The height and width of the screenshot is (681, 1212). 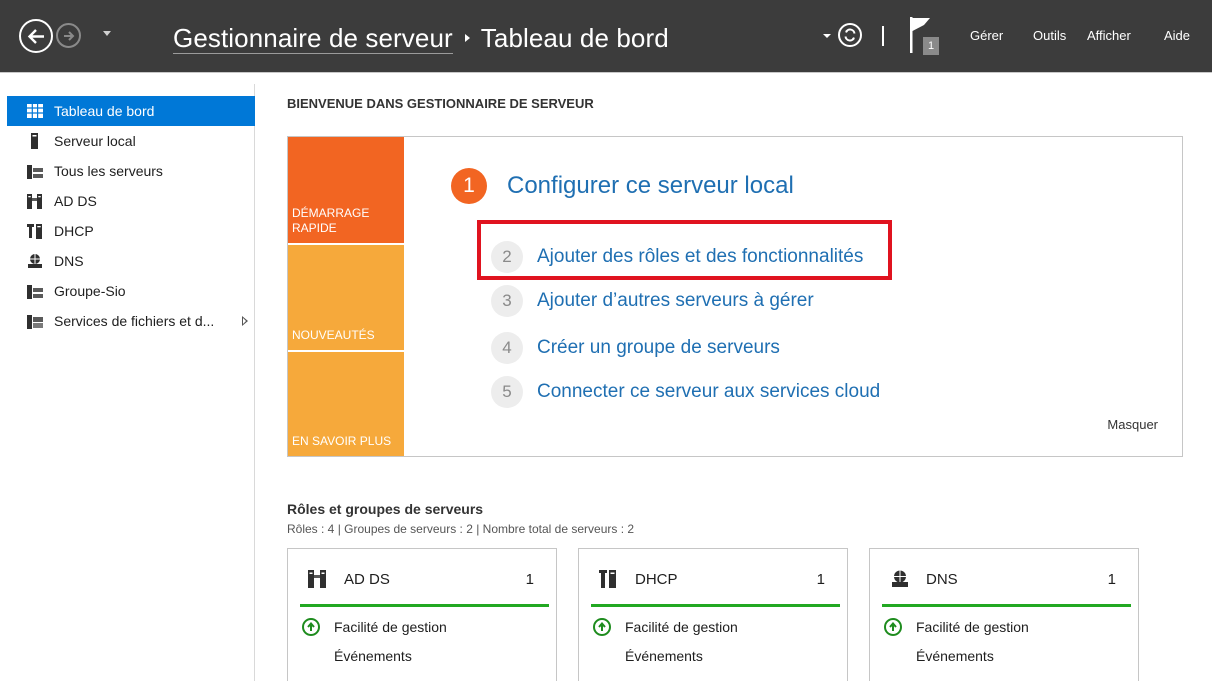 I want to click on step-link: Ajouter des rôles et des fonctionnalités, so click(x=700, y=257).